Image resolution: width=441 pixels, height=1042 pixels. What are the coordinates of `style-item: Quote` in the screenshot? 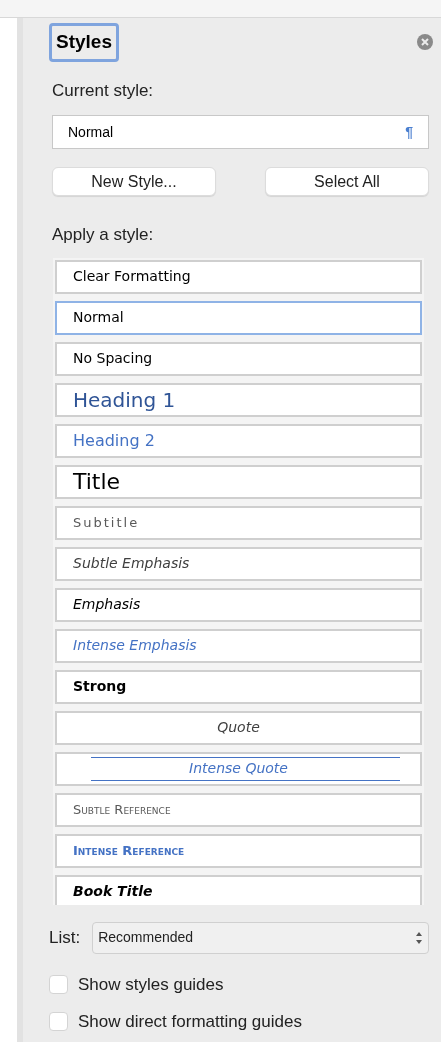 It's located at (238, 727).